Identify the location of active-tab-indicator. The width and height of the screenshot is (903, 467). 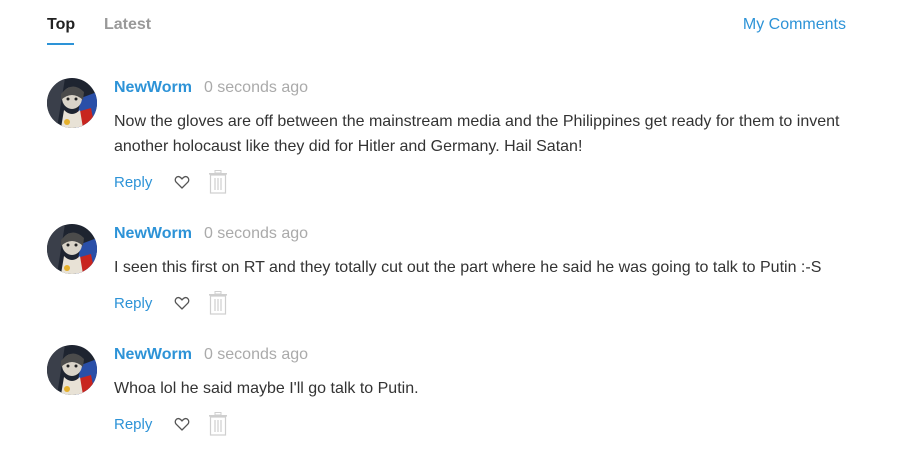
(60, 44).